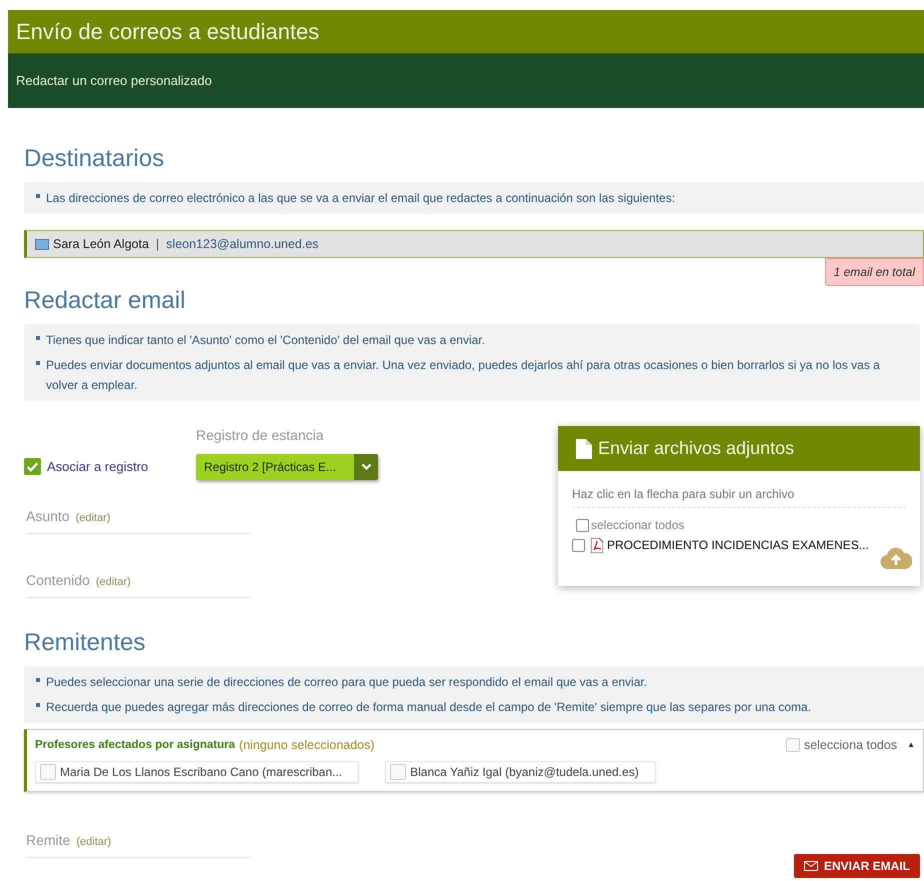  Describe the element at coordinates (597, 545) in the screenshot. I see `pdf-icon` at that location.